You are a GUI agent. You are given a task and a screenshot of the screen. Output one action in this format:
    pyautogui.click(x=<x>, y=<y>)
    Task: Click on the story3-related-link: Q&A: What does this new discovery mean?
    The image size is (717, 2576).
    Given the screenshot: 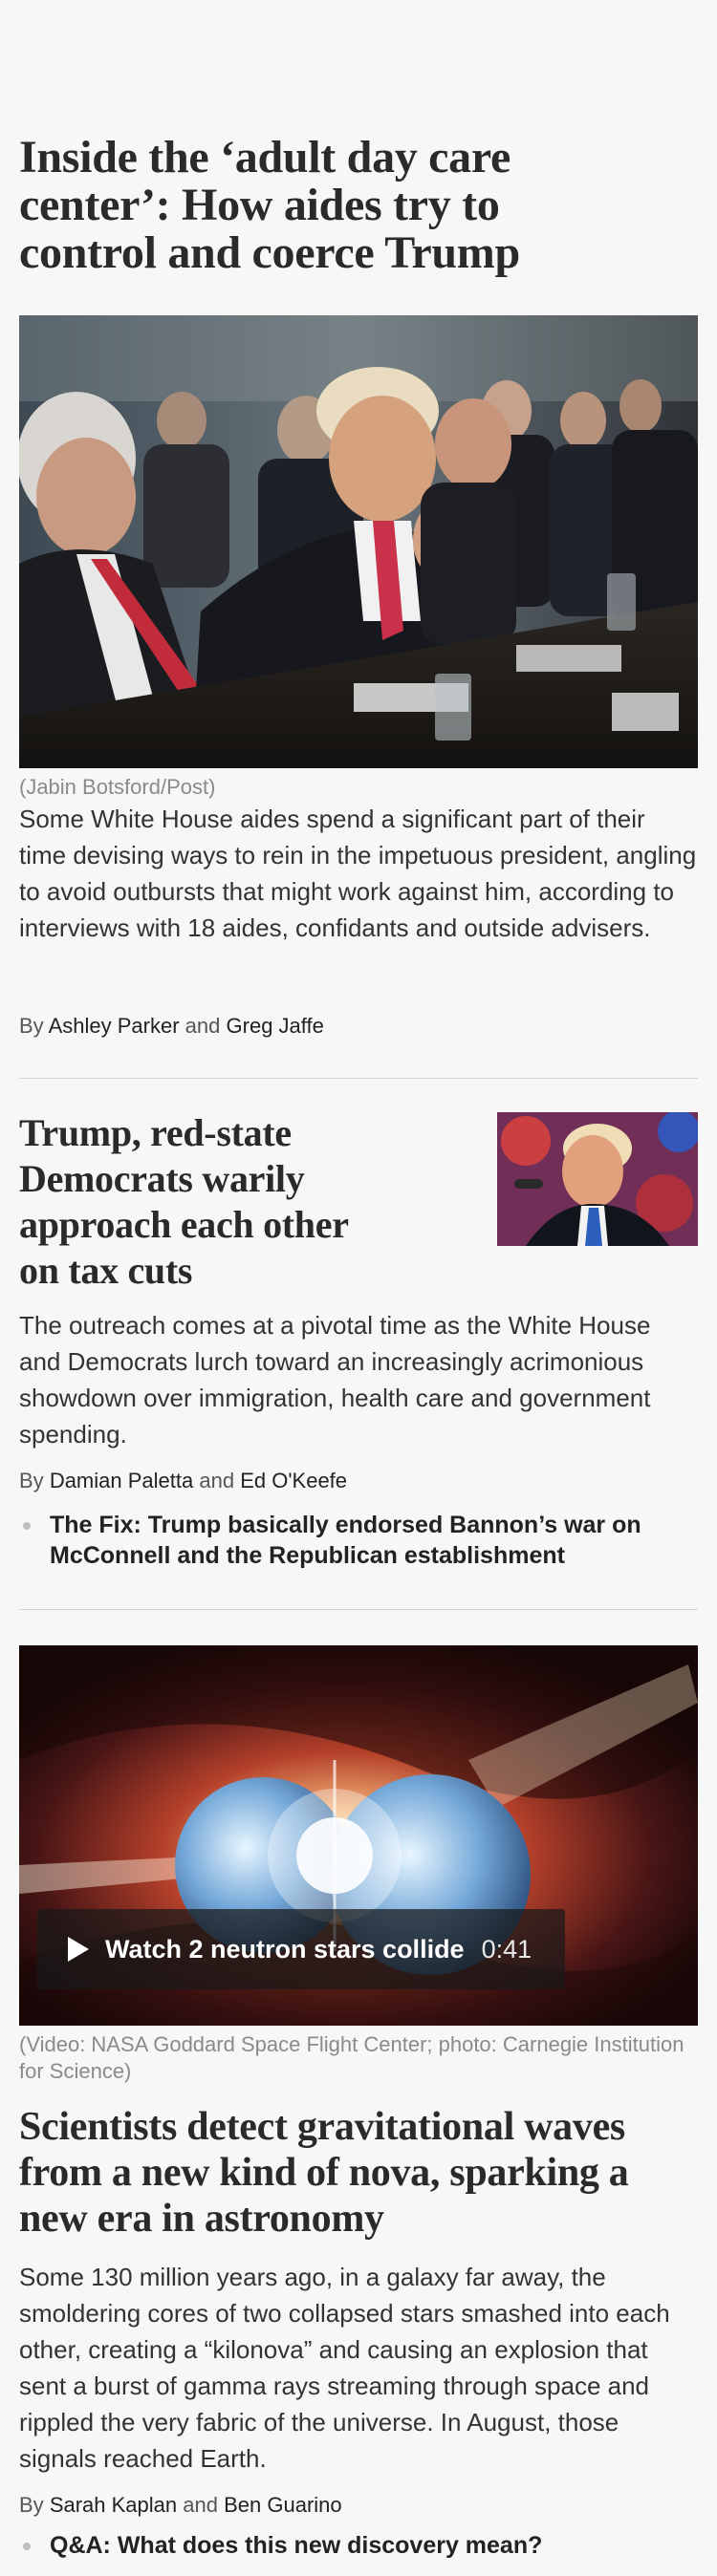 What is the action you would take?
    pyautogui.click(x=358, y=2545)
    